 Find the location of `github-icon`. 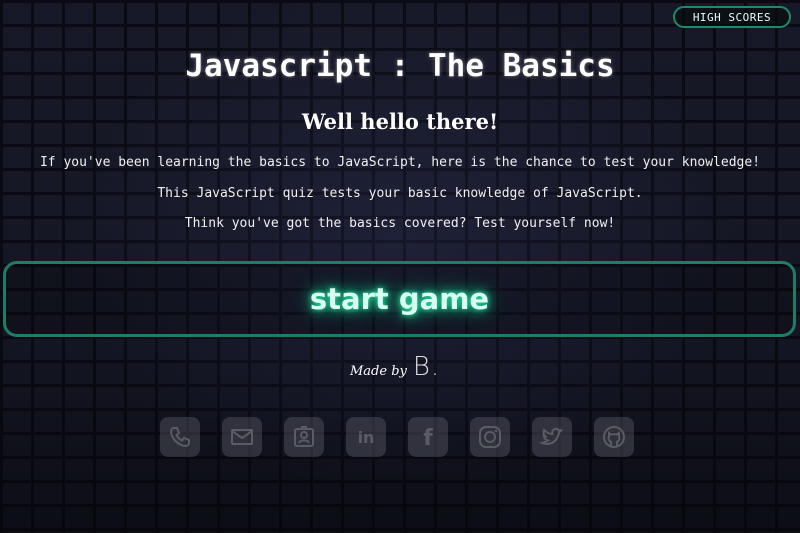

github-icon is located at coordinates (614, 437).